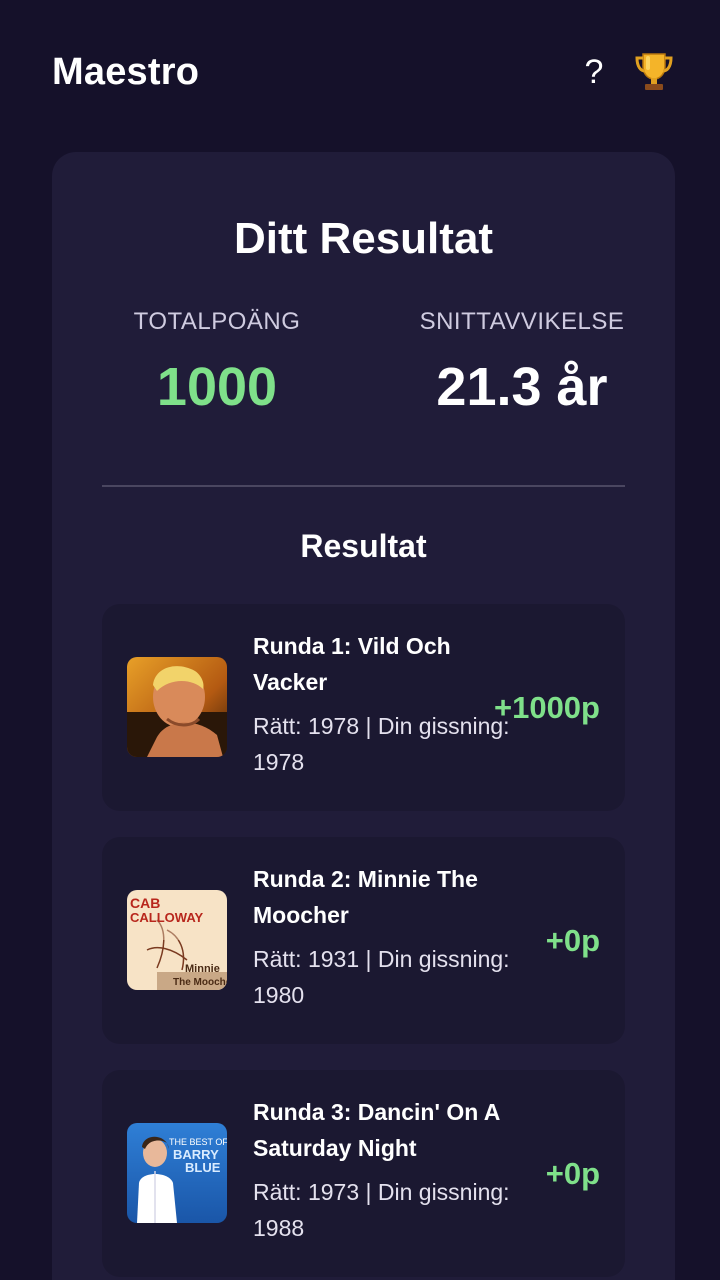 The width and height of the screenshot is (720, 1280). I want to click on round-detail: Rätt: 1973 | Din gissning: 1988, so click(381, 1210).